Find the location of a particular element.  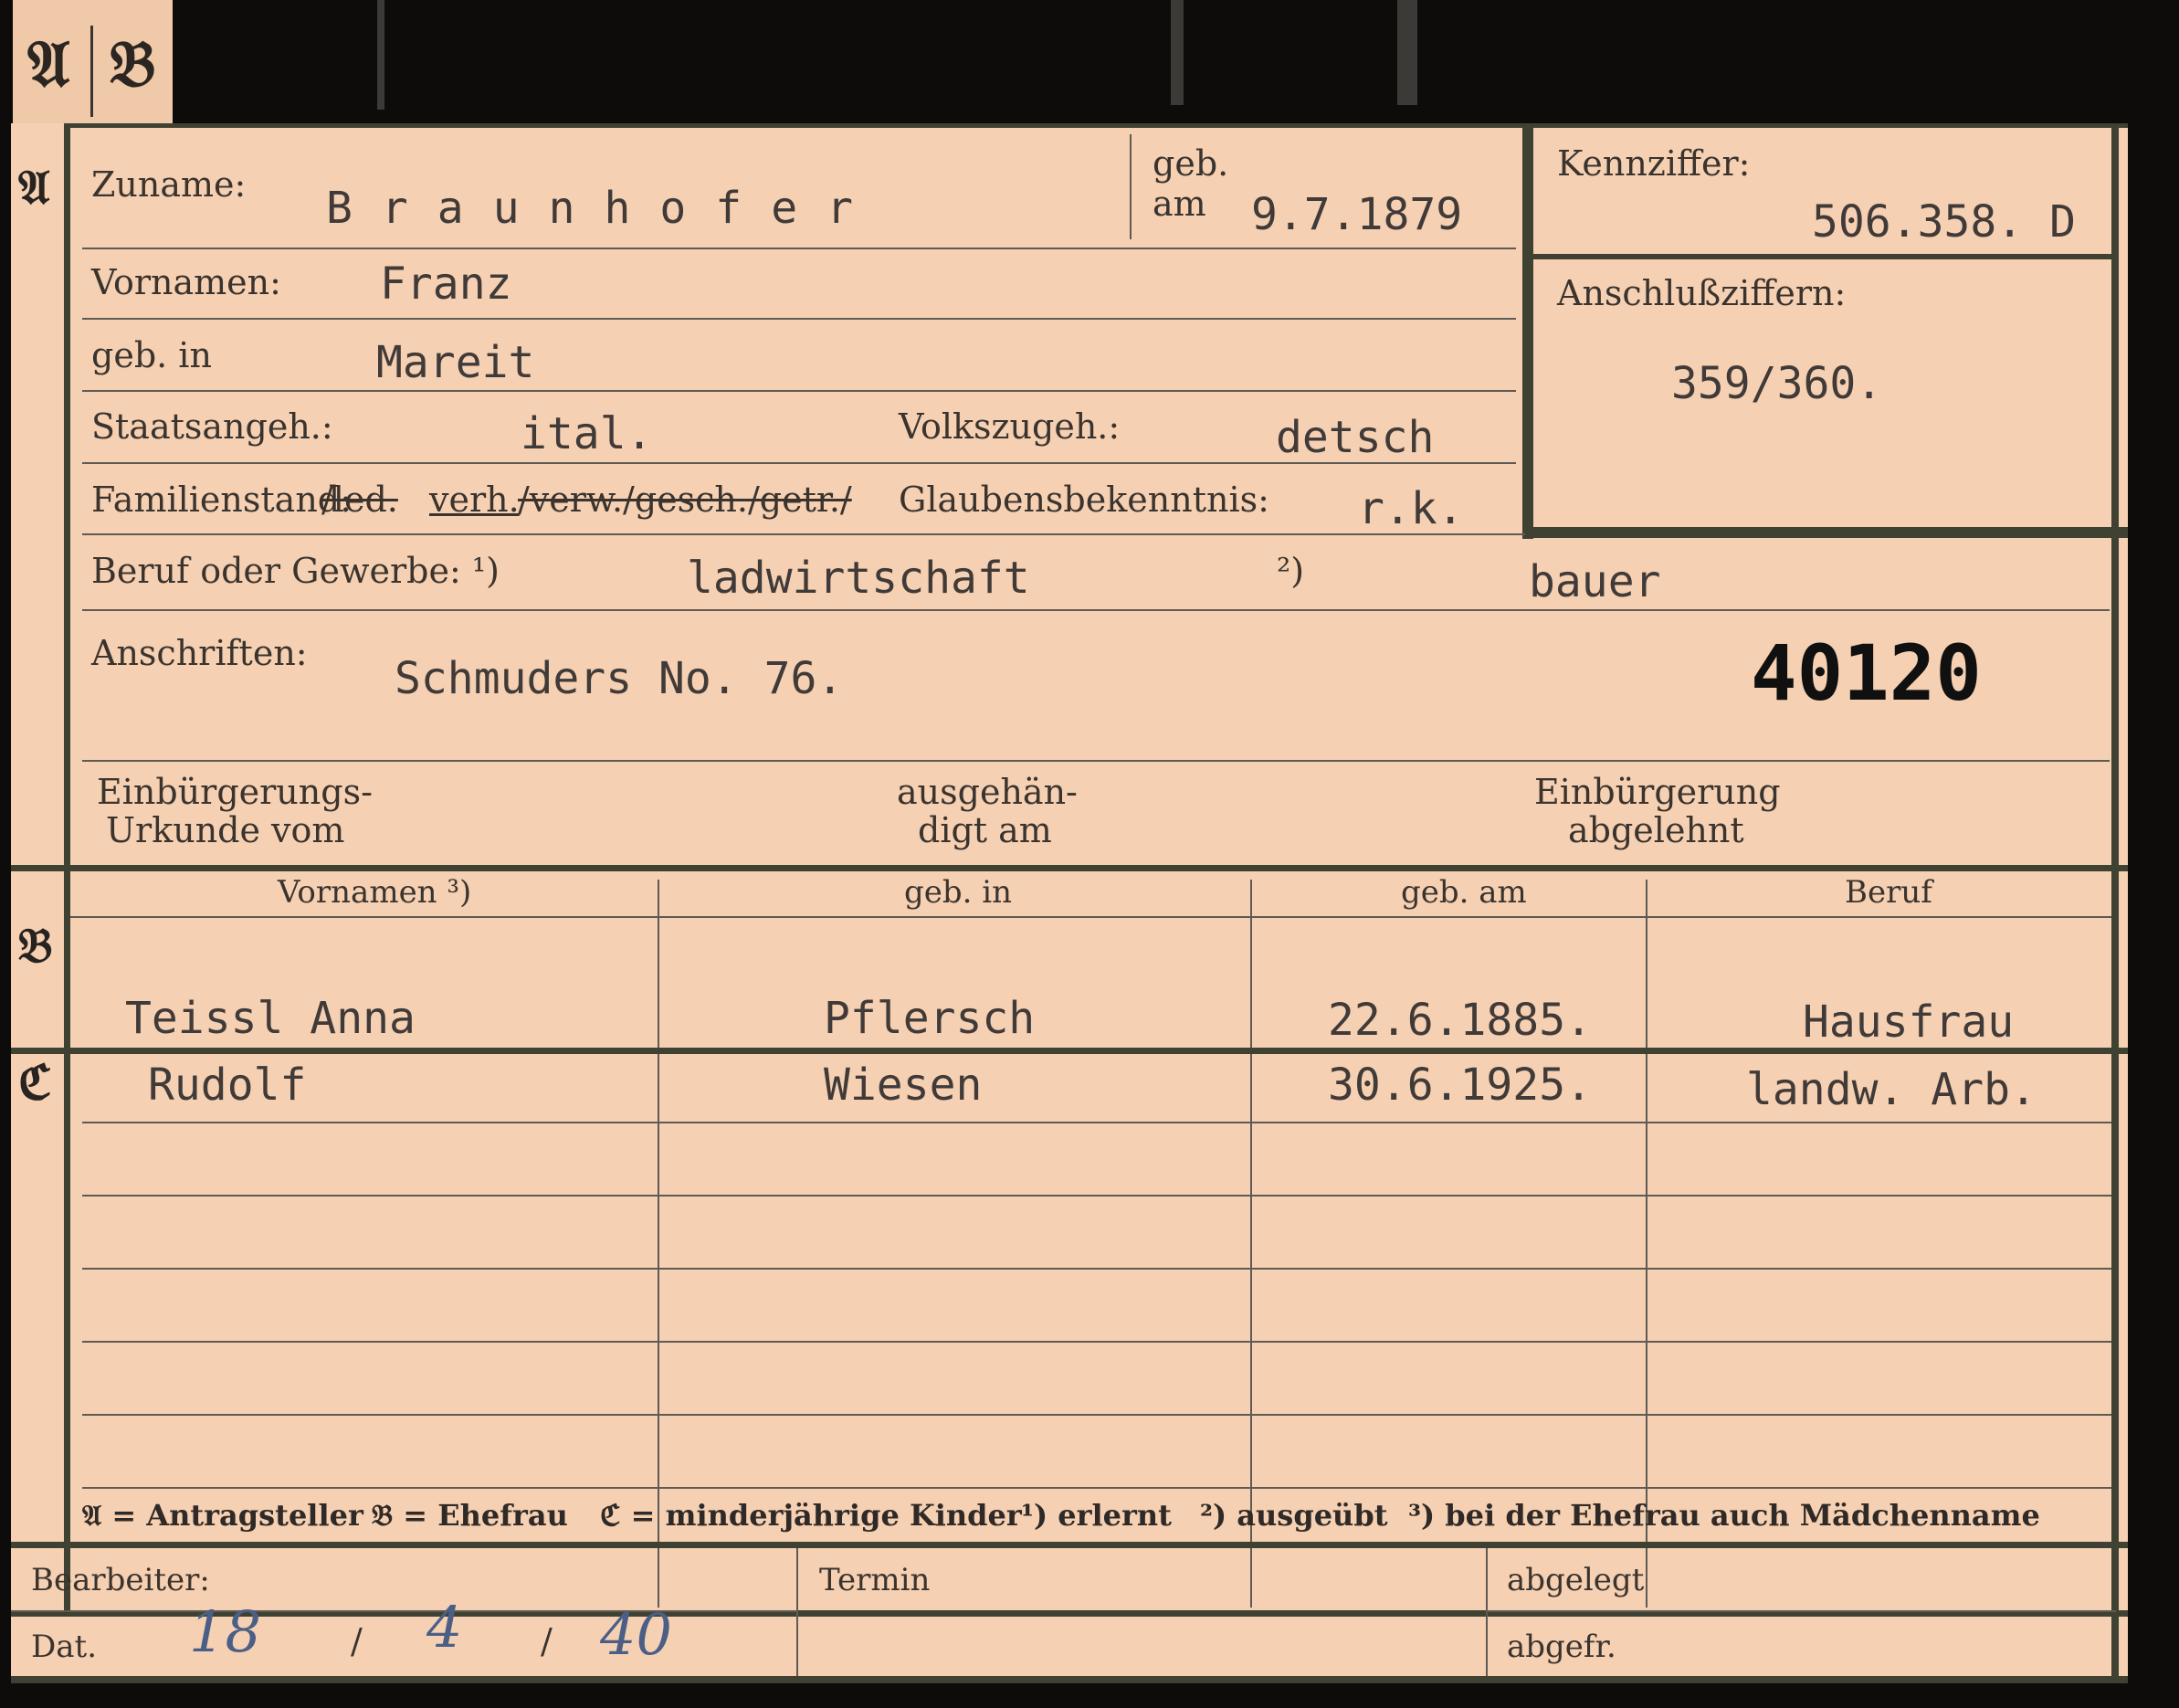

child-geb-in: Wiesen is located at coordinates (903, 1085).